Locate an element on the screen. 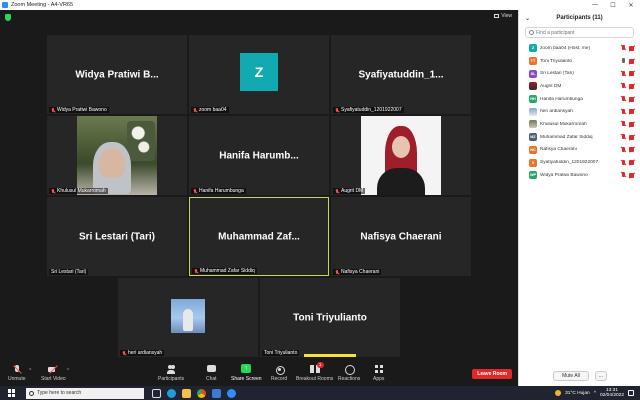  taskbar-apps is located at coordinates (194, 393).